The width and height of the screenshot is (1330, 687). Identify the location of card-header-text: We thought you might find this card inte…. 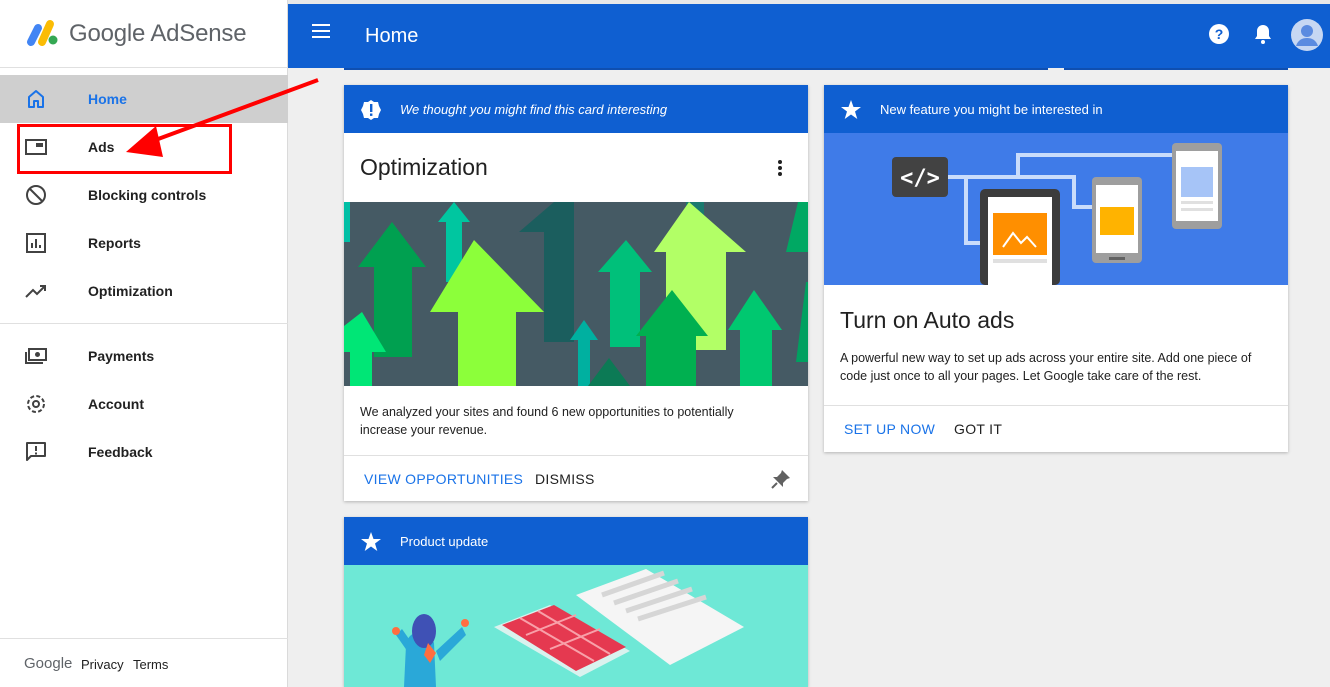
(534, 109).